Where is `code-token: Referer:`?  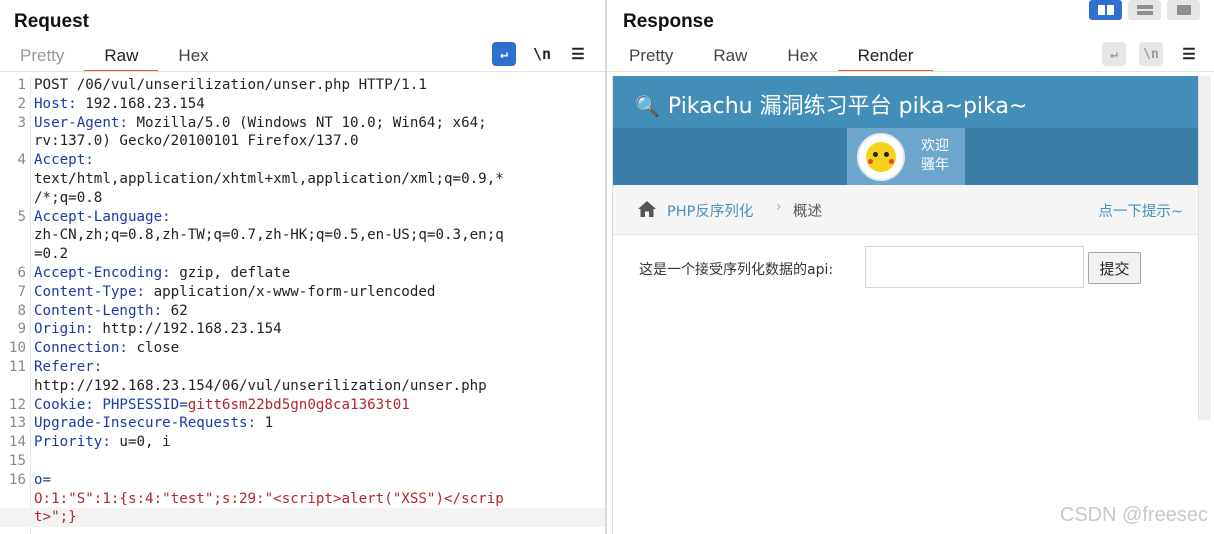
code-token: Referer: is located at coordinates (68, 366).